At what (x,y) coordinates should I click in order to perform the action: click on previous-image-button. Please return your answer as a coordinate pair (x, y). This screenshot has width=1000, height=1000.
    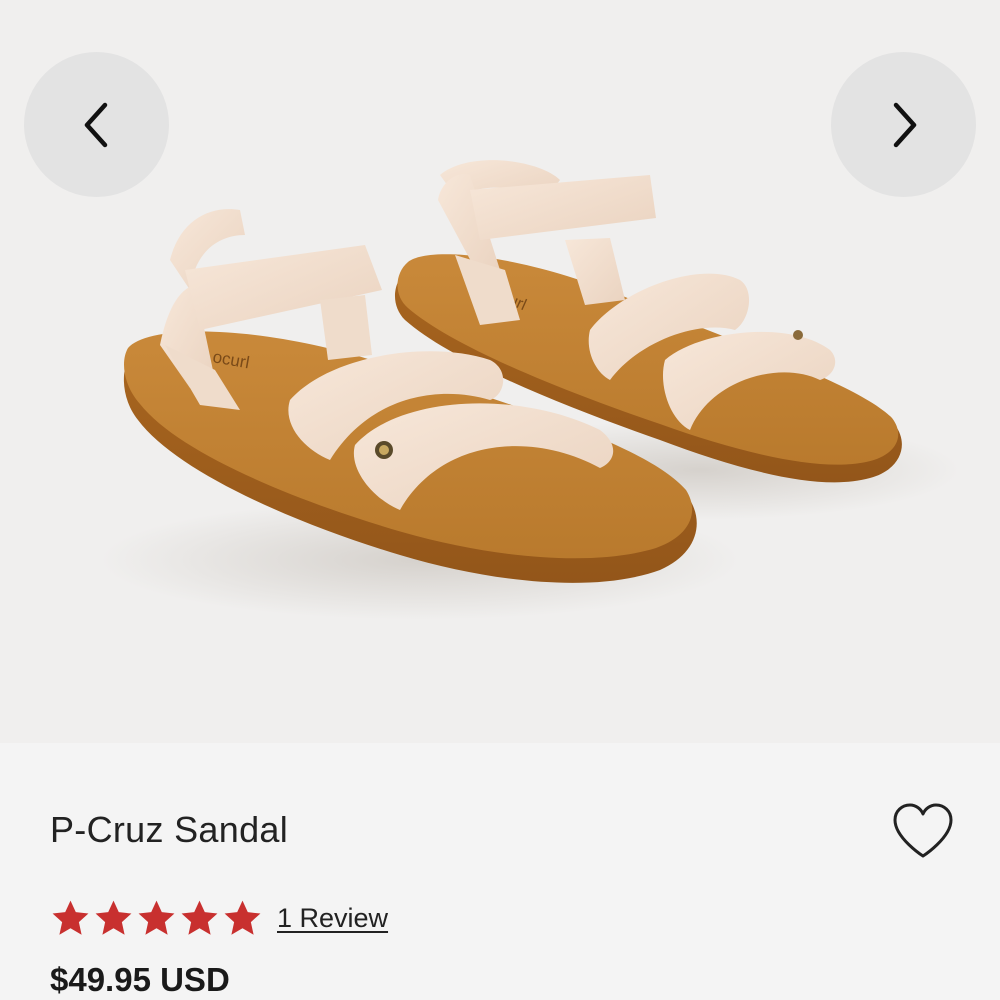
    Looking at the image, I should click on (96, 124).